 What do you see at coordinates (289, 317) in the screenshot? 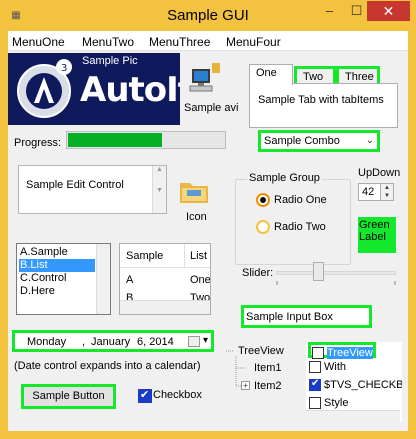
I see `input-value: Sample Input Box` at bounding box center [289, 317].